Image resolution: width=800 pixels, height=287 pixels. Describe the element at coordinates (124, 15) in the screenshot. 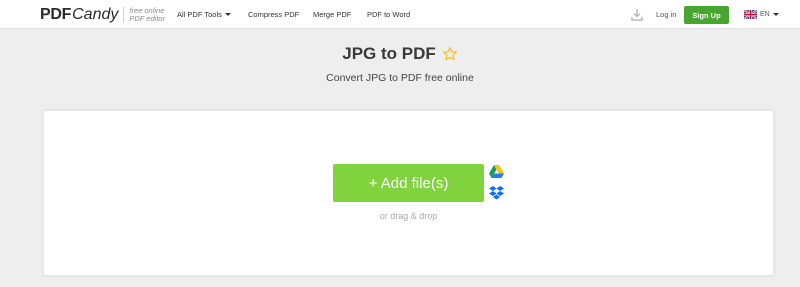

I see `logo-divider` at that location.